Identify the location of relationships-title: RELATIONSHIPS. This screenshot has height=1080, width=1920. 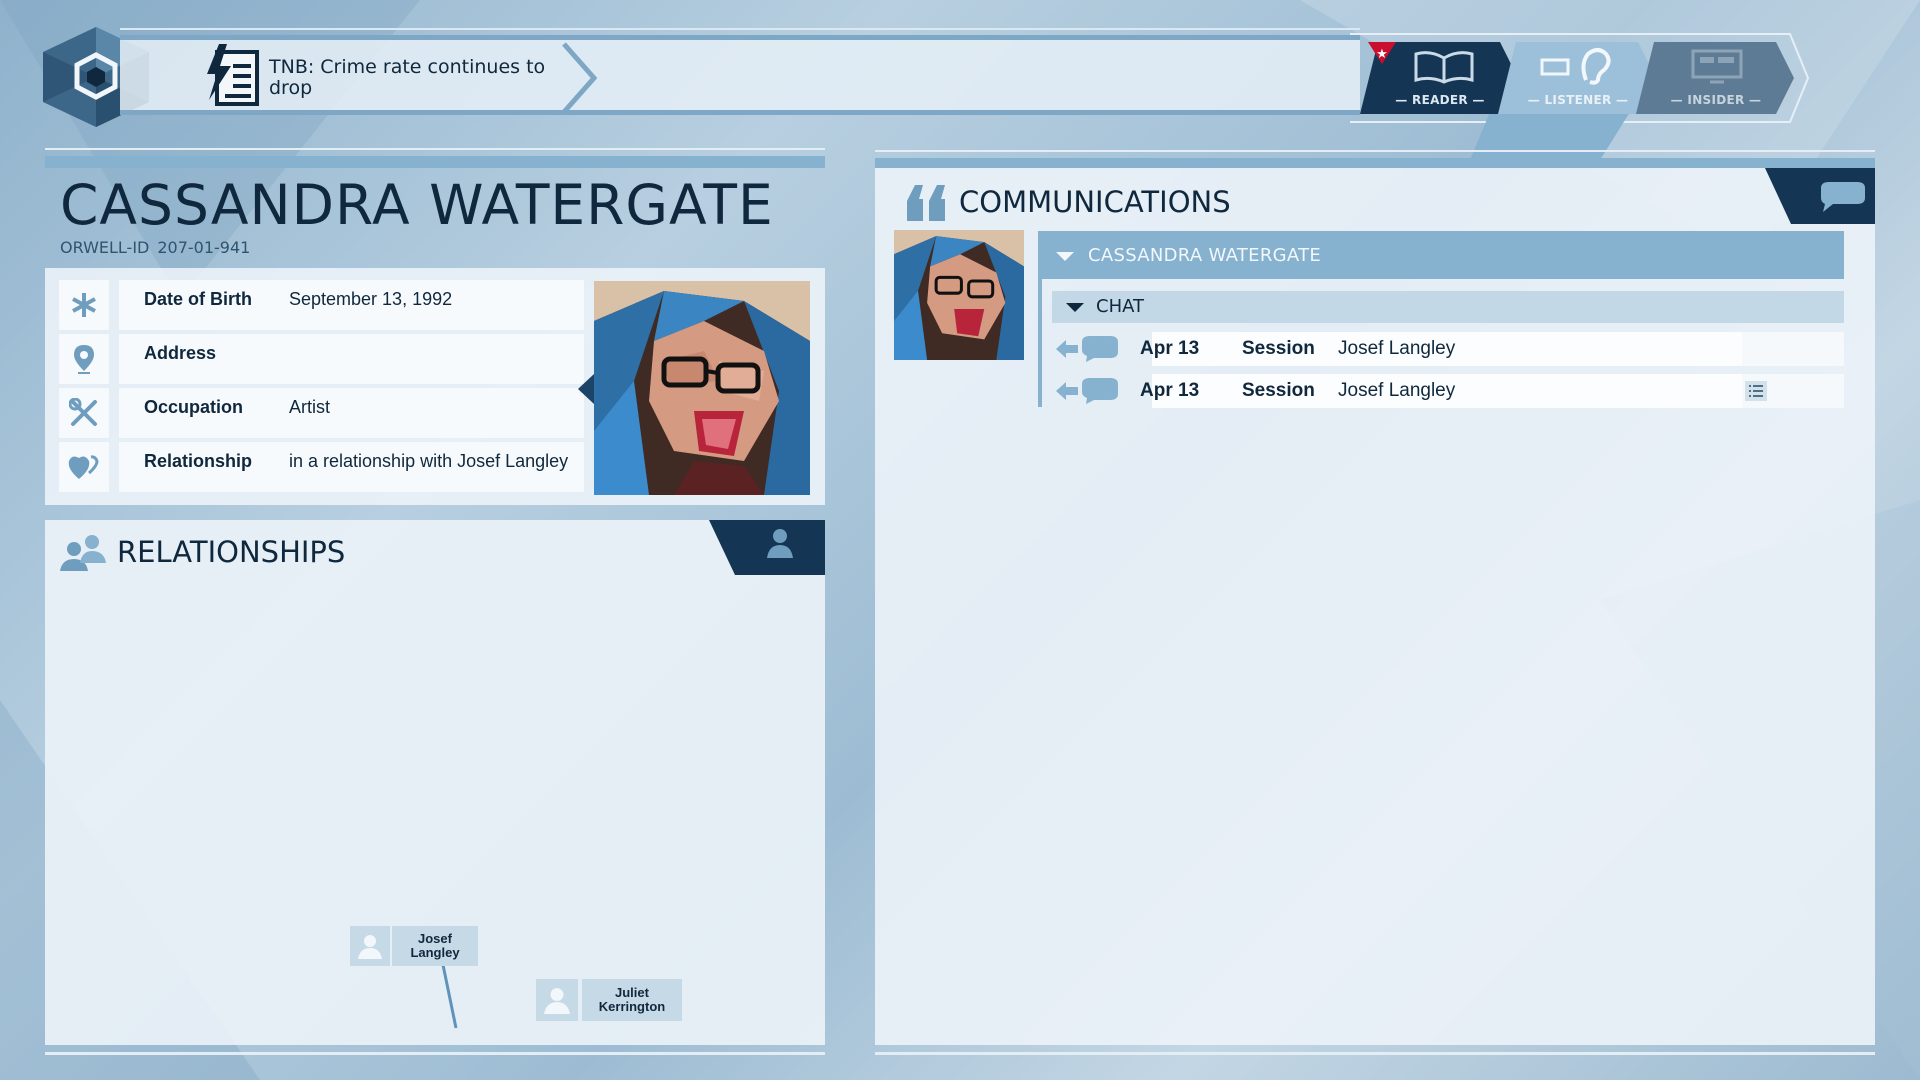
(231, 552).